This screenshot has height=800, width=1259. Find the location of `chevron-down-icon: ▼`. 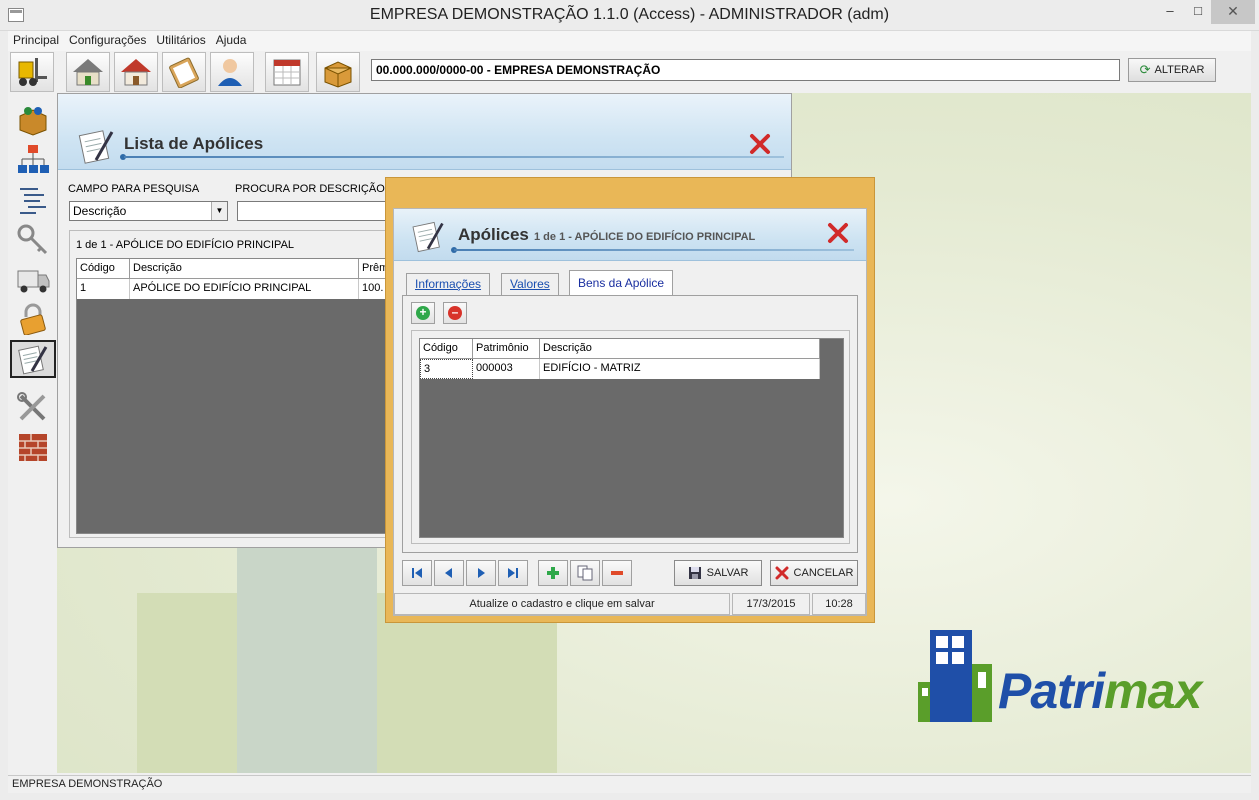

chevron-down-icon: ▼ is located at coordinates (219, 211).